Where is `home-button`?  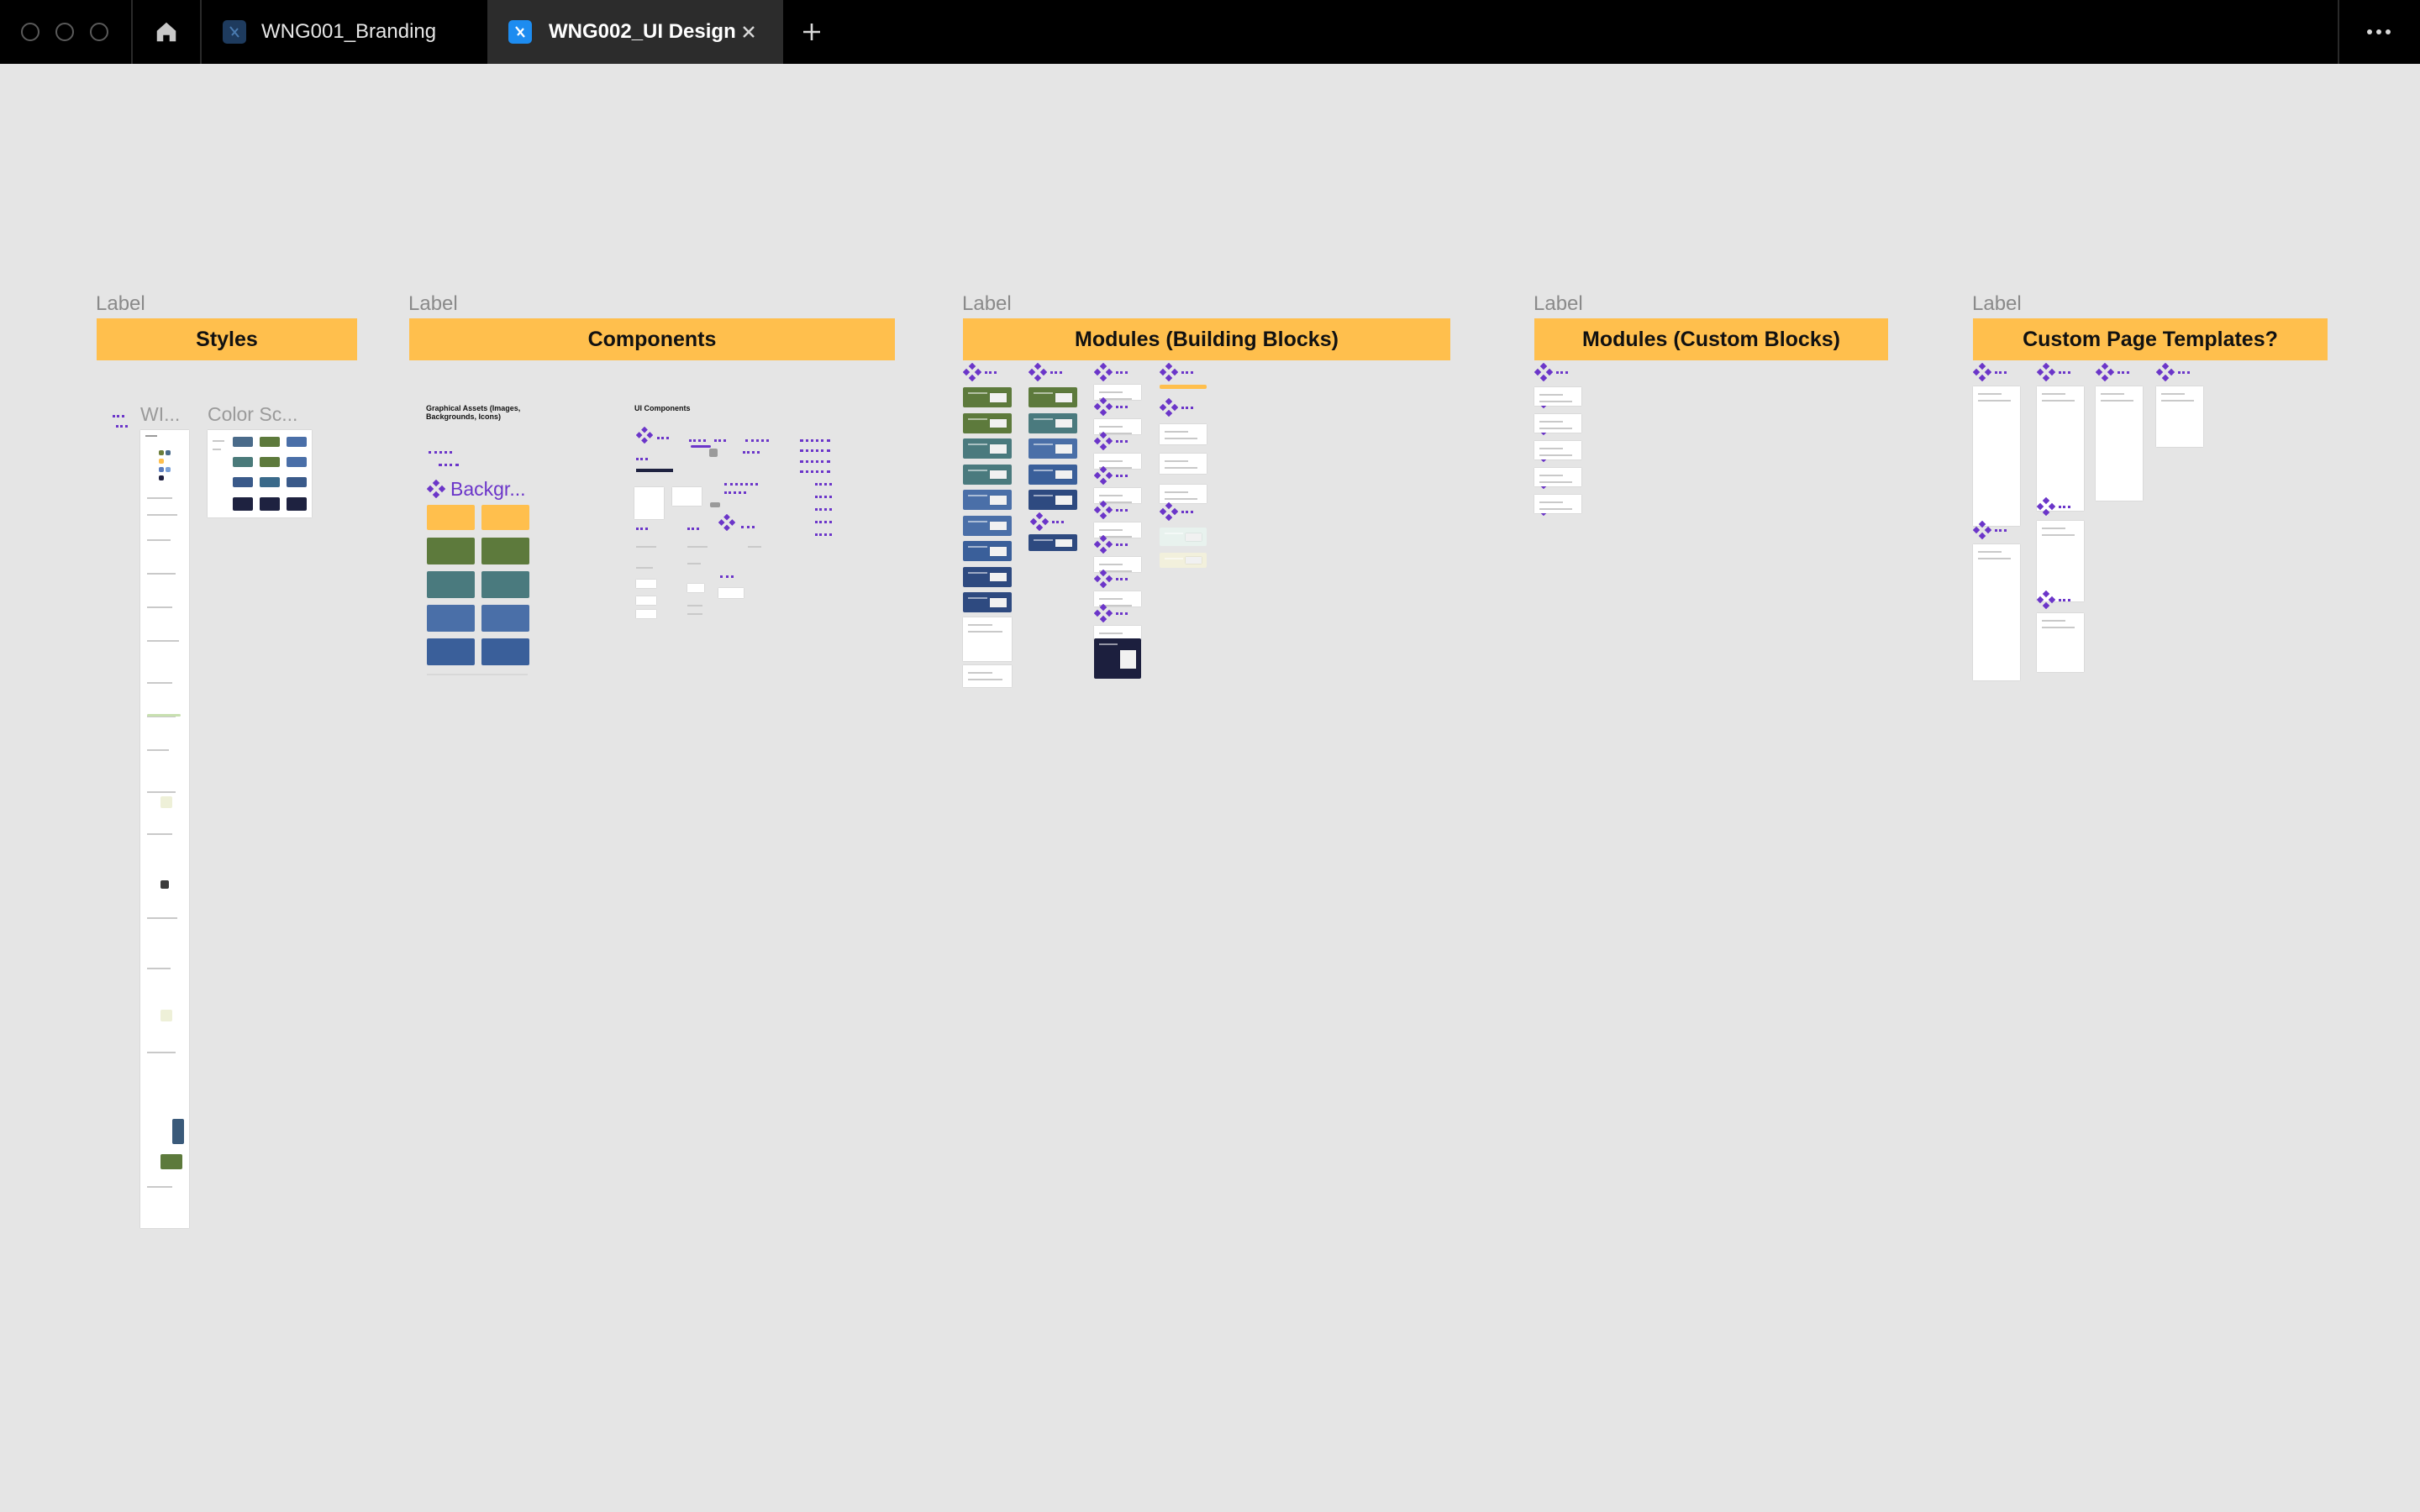 home-button is located at coordinates (166, 32).